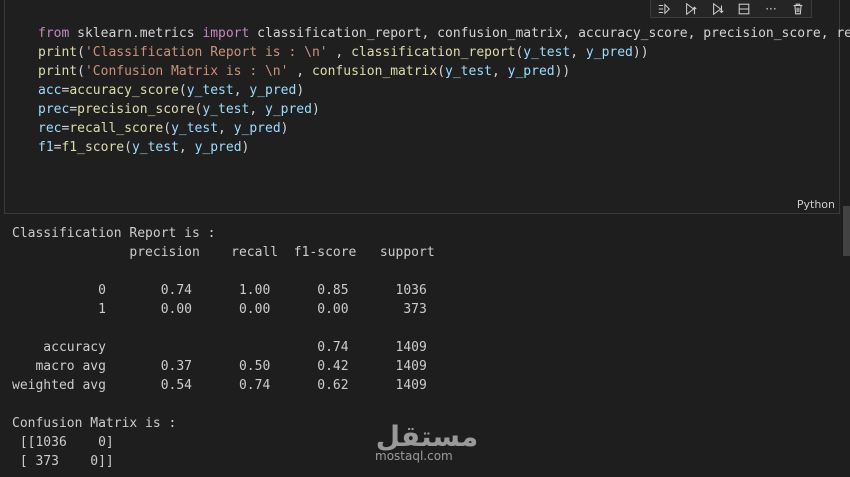  I want to click on output-line: Classification Report is :, so click(114, 233).